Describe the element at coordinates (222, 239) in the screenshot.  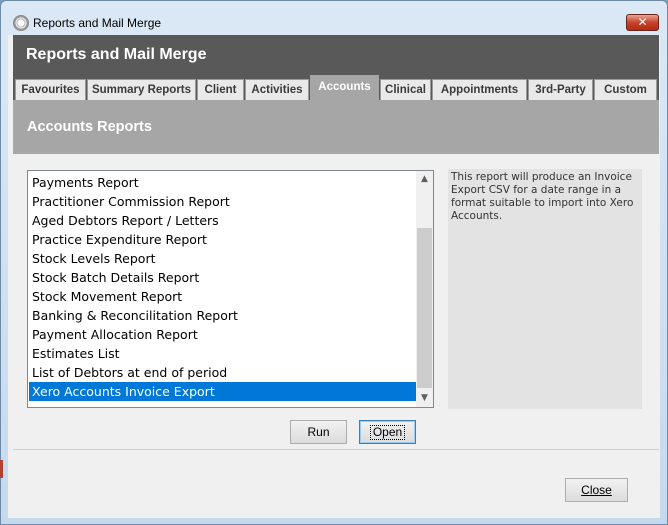
I see `list-item: Practice Expenditure Report` at that location.